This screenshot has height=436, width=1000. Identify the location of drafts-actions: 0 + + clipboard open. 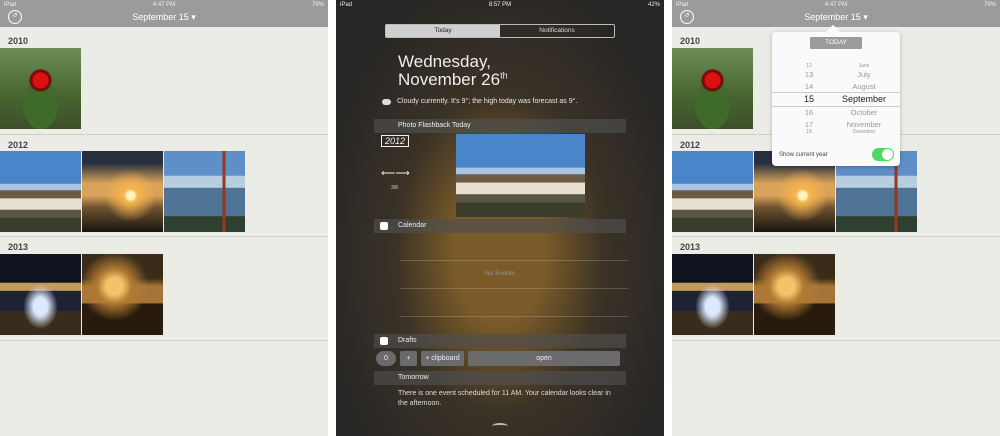
(498, 358).